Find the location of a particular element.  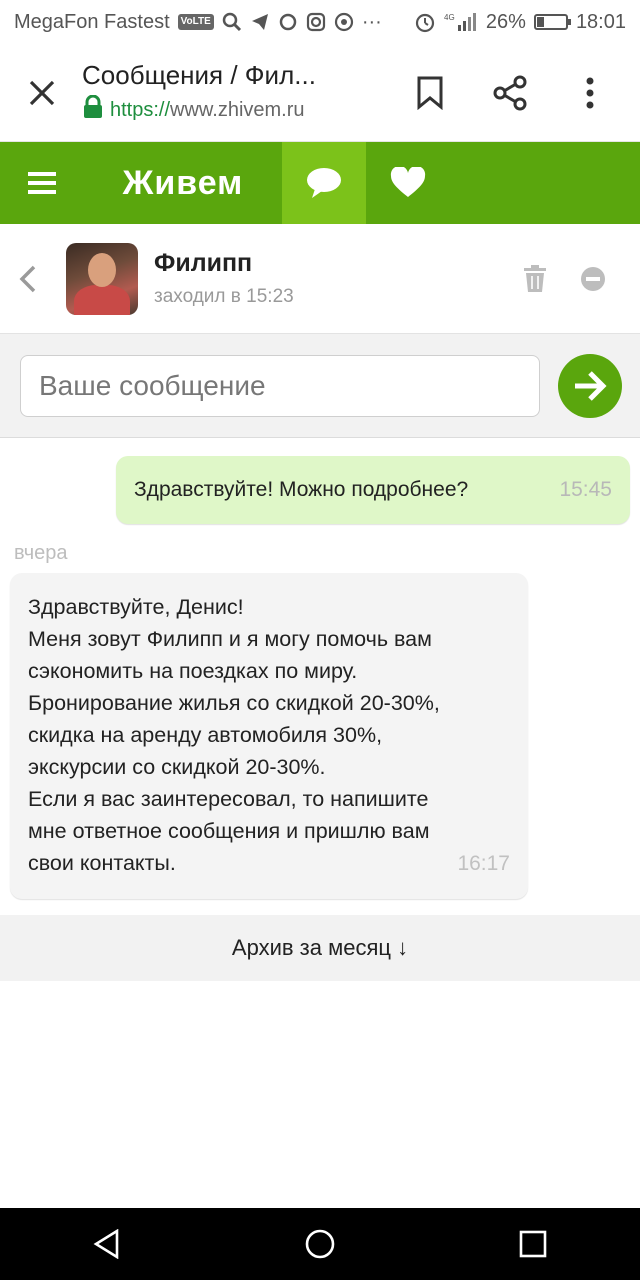

last-seen: заходил в 15:23 is located at coordinates (224, 296).